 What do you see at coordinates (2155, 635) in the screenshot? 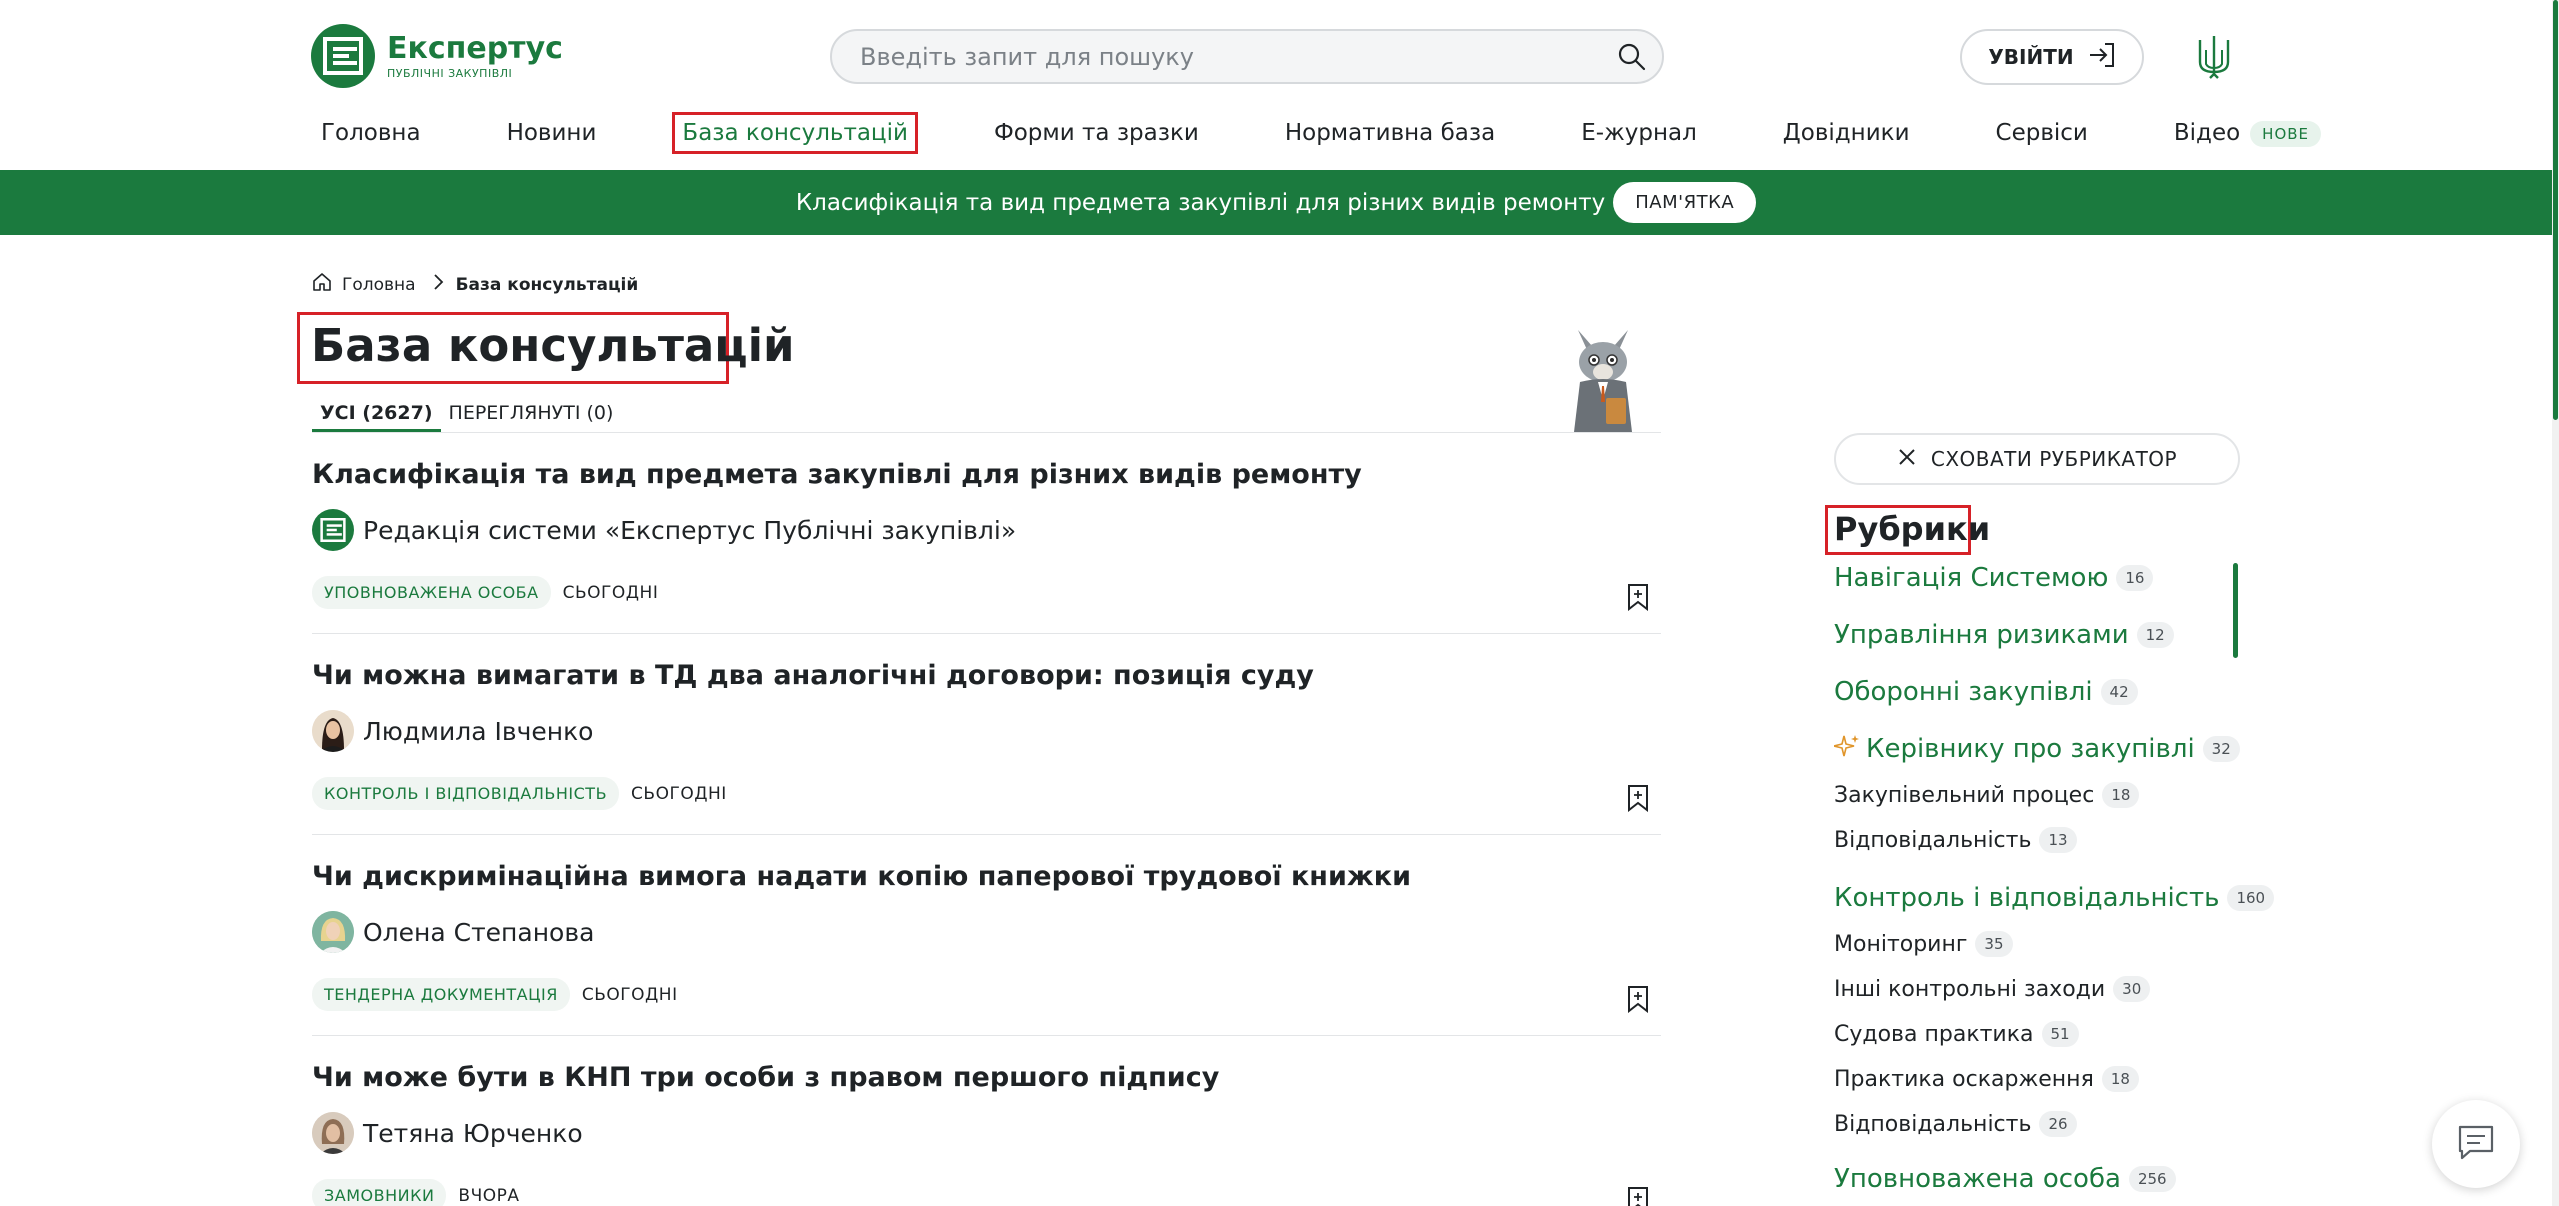
I see `rubric-count: 12` at bounding box center [2155, 635].